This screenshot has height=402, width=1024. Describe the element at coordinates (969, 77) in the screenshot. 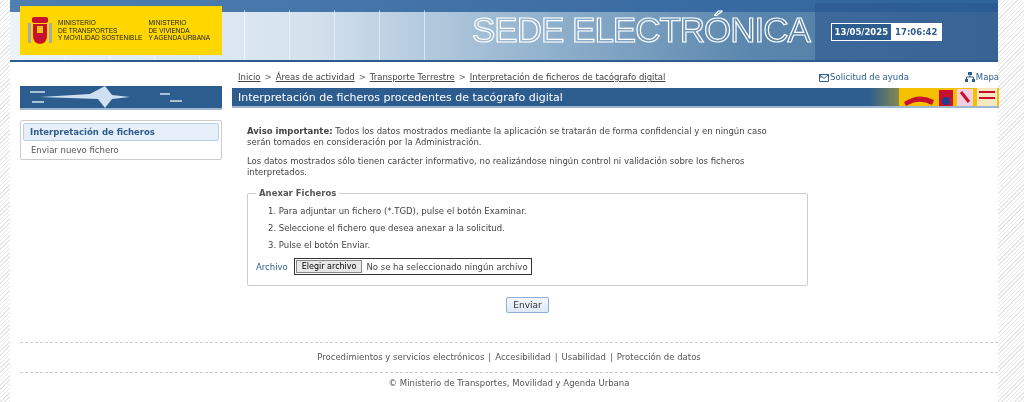

I see `sitemap-icon` at that location.